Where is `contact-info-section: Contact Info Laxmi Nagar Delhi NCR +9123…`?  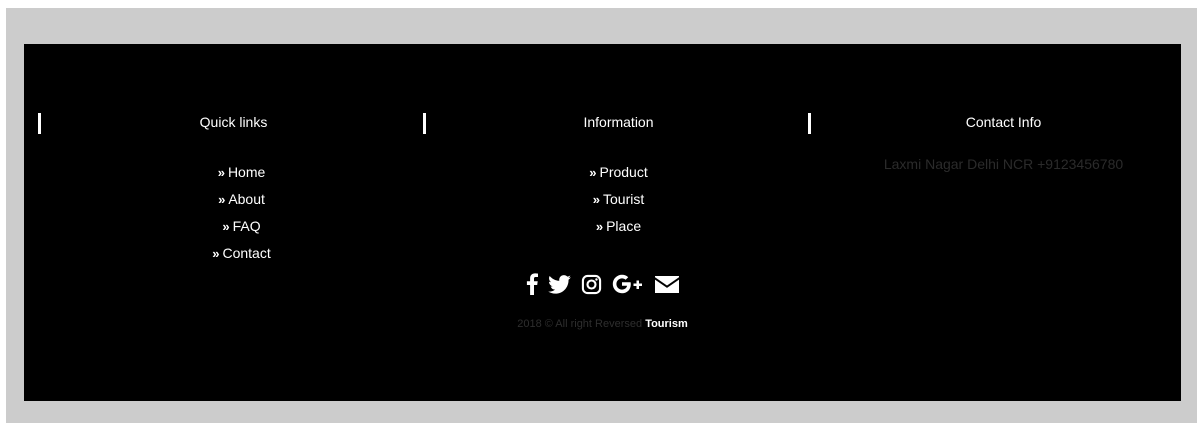 contact-info-section: Contact Info Laxmi Nagar Delhi NCR +9123… is located at coordinates (1000, 185).